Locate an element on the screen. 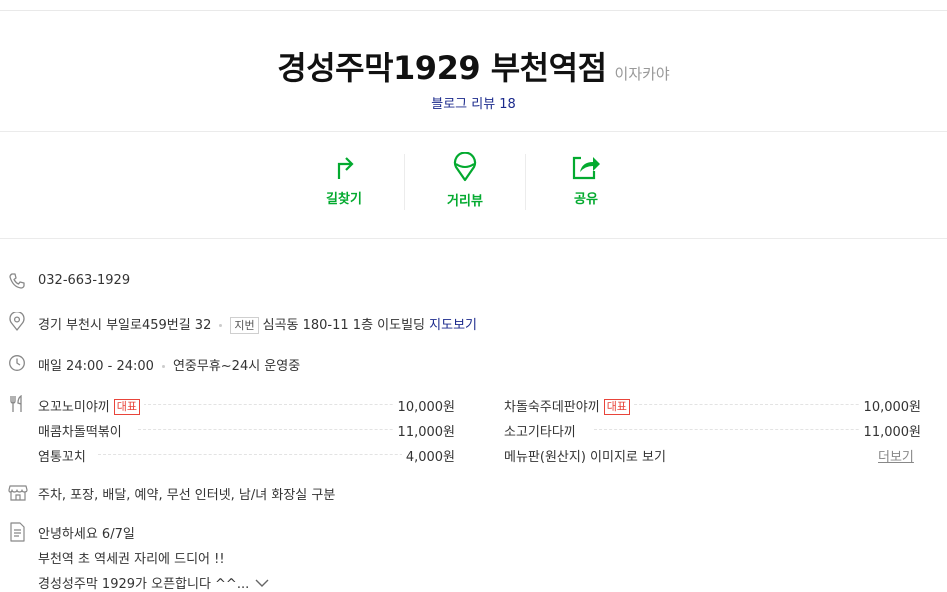 Image resolution: width=947 pixels, height=592 pixels. blog-review-link: 블로그 리뷰 18 is located at coordinates (473, 102).